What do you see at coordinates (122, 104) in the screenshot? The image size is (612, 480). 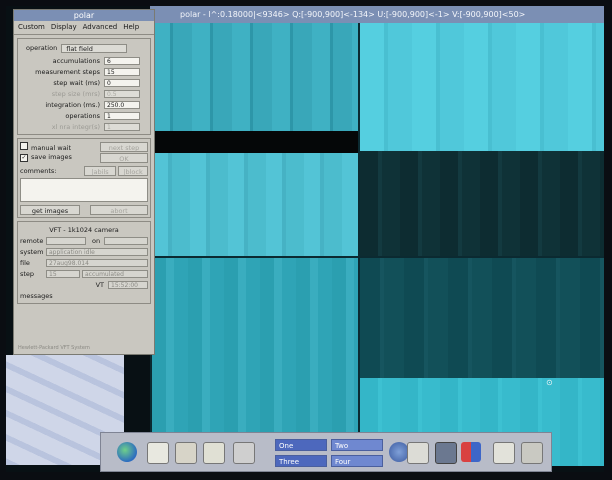 I see `integration-input: 250.0` at bounding box center [122, 104].